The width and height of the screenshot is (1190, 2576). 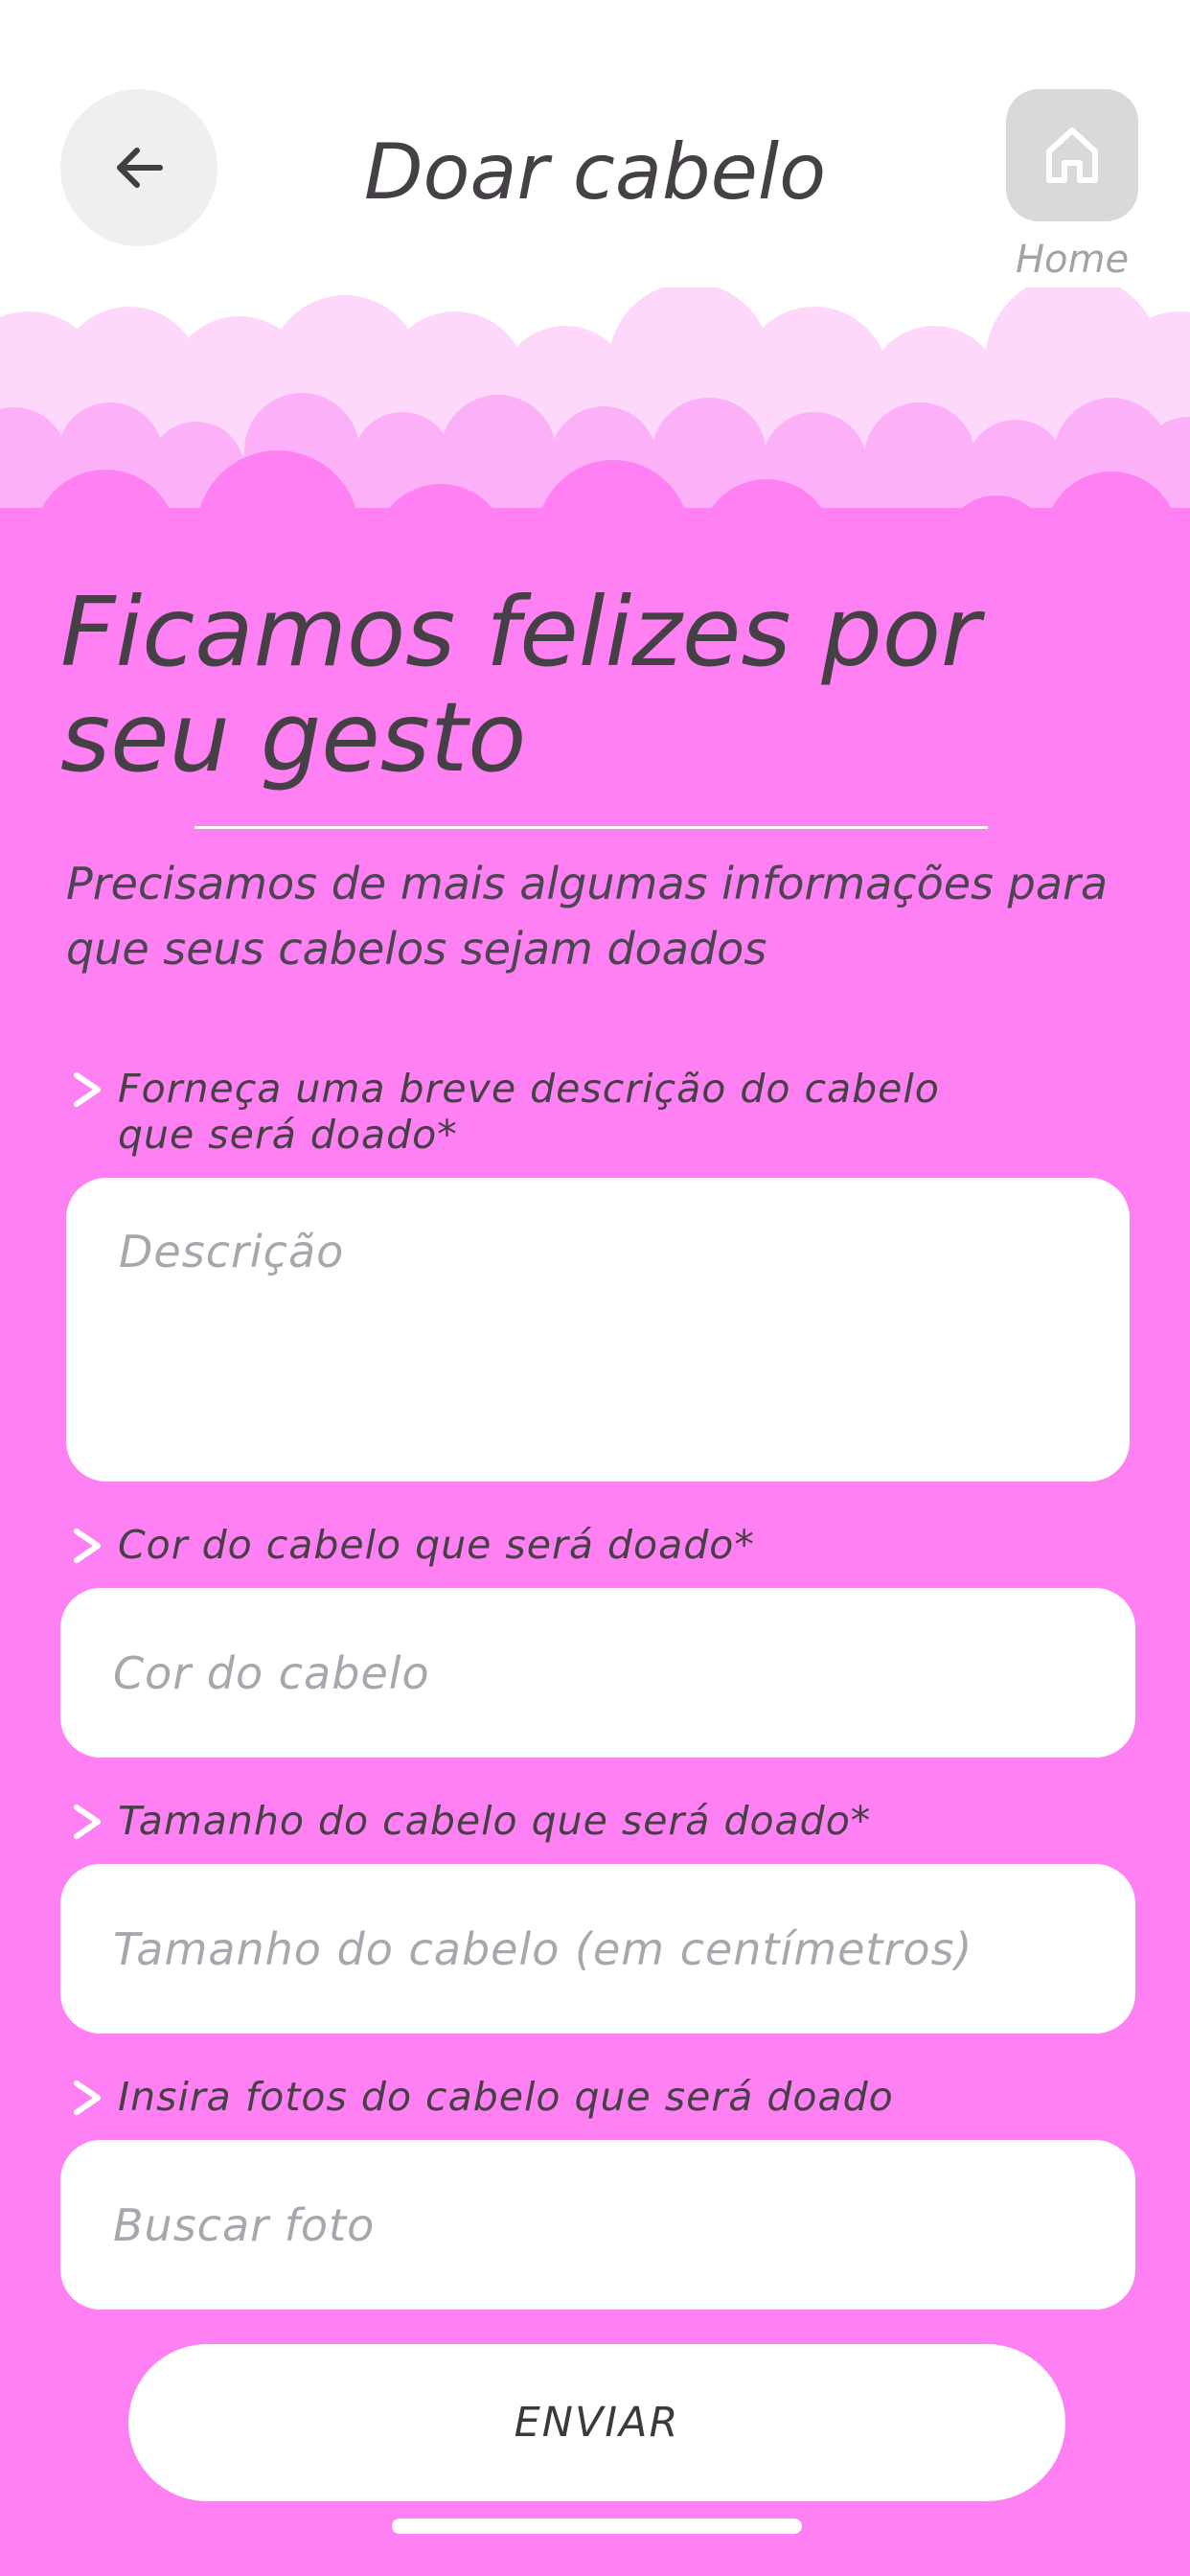 I want to click on subtitle-line-2: que seus cabelos sejam doados, so click(x=417, y=949).